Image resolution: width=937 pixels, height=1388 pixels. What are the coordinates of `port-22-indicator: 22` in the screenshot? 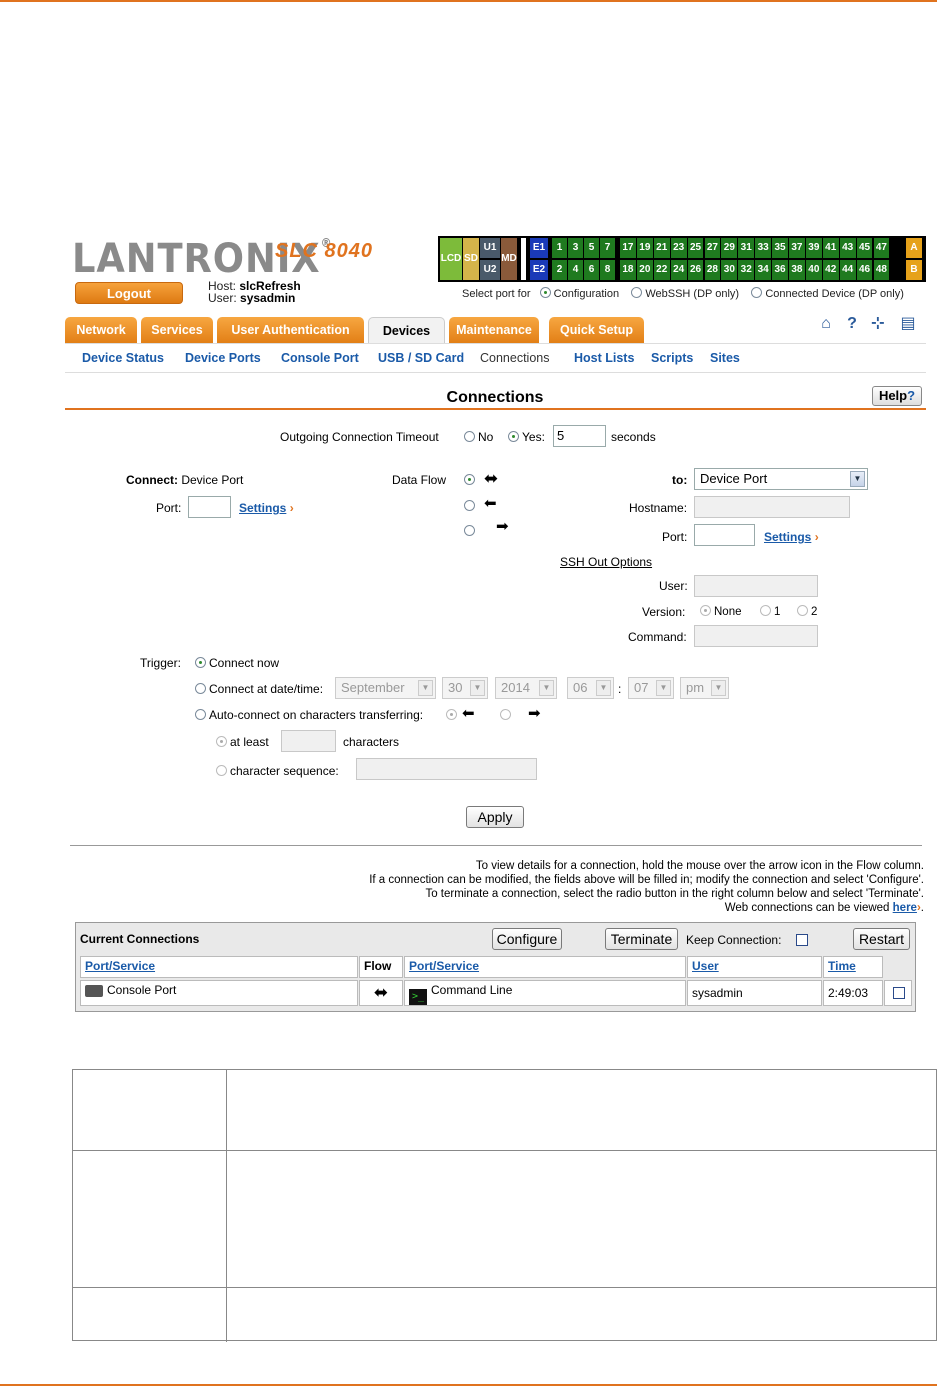 It's located at (661, 270).